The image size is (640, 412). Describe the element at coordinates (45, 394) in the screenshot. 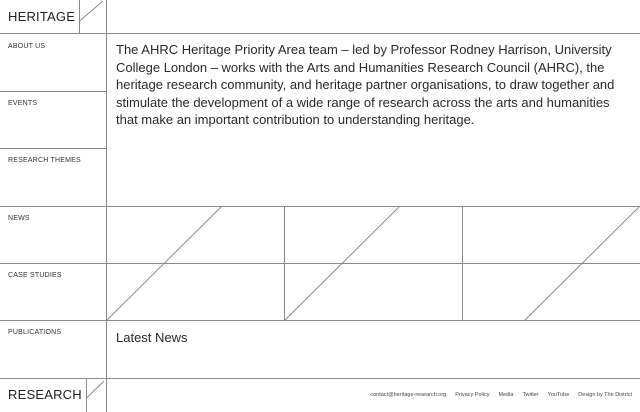

I see `site-logo-research: RESEARCH` at that location.